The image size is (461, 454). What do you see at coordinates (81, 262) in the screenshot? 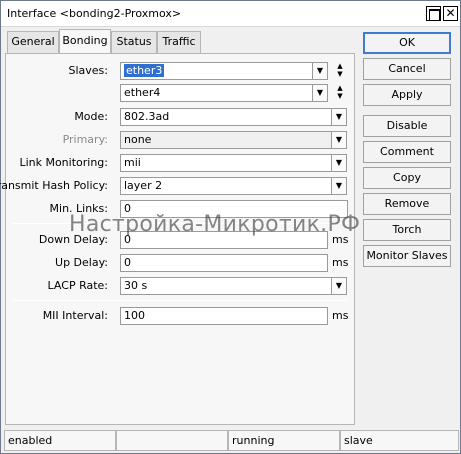
I see `up-delay-label: Up Delay:` at bounding box center [81, 262].